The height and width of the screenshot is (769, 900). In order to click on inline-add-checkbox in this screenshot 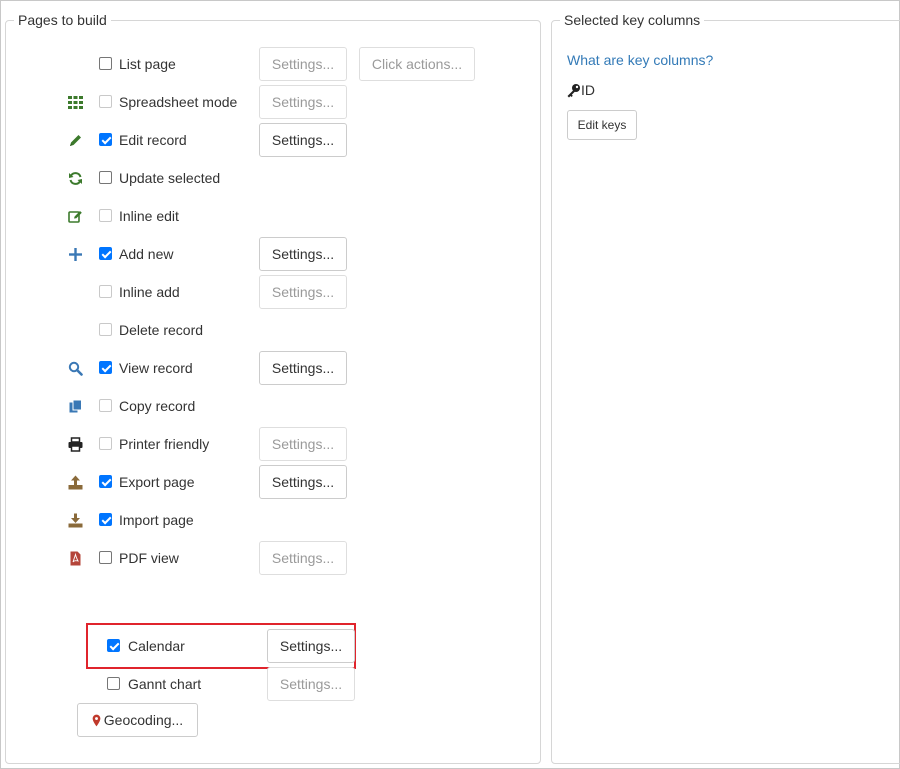, I will do `click(105, 291)`.